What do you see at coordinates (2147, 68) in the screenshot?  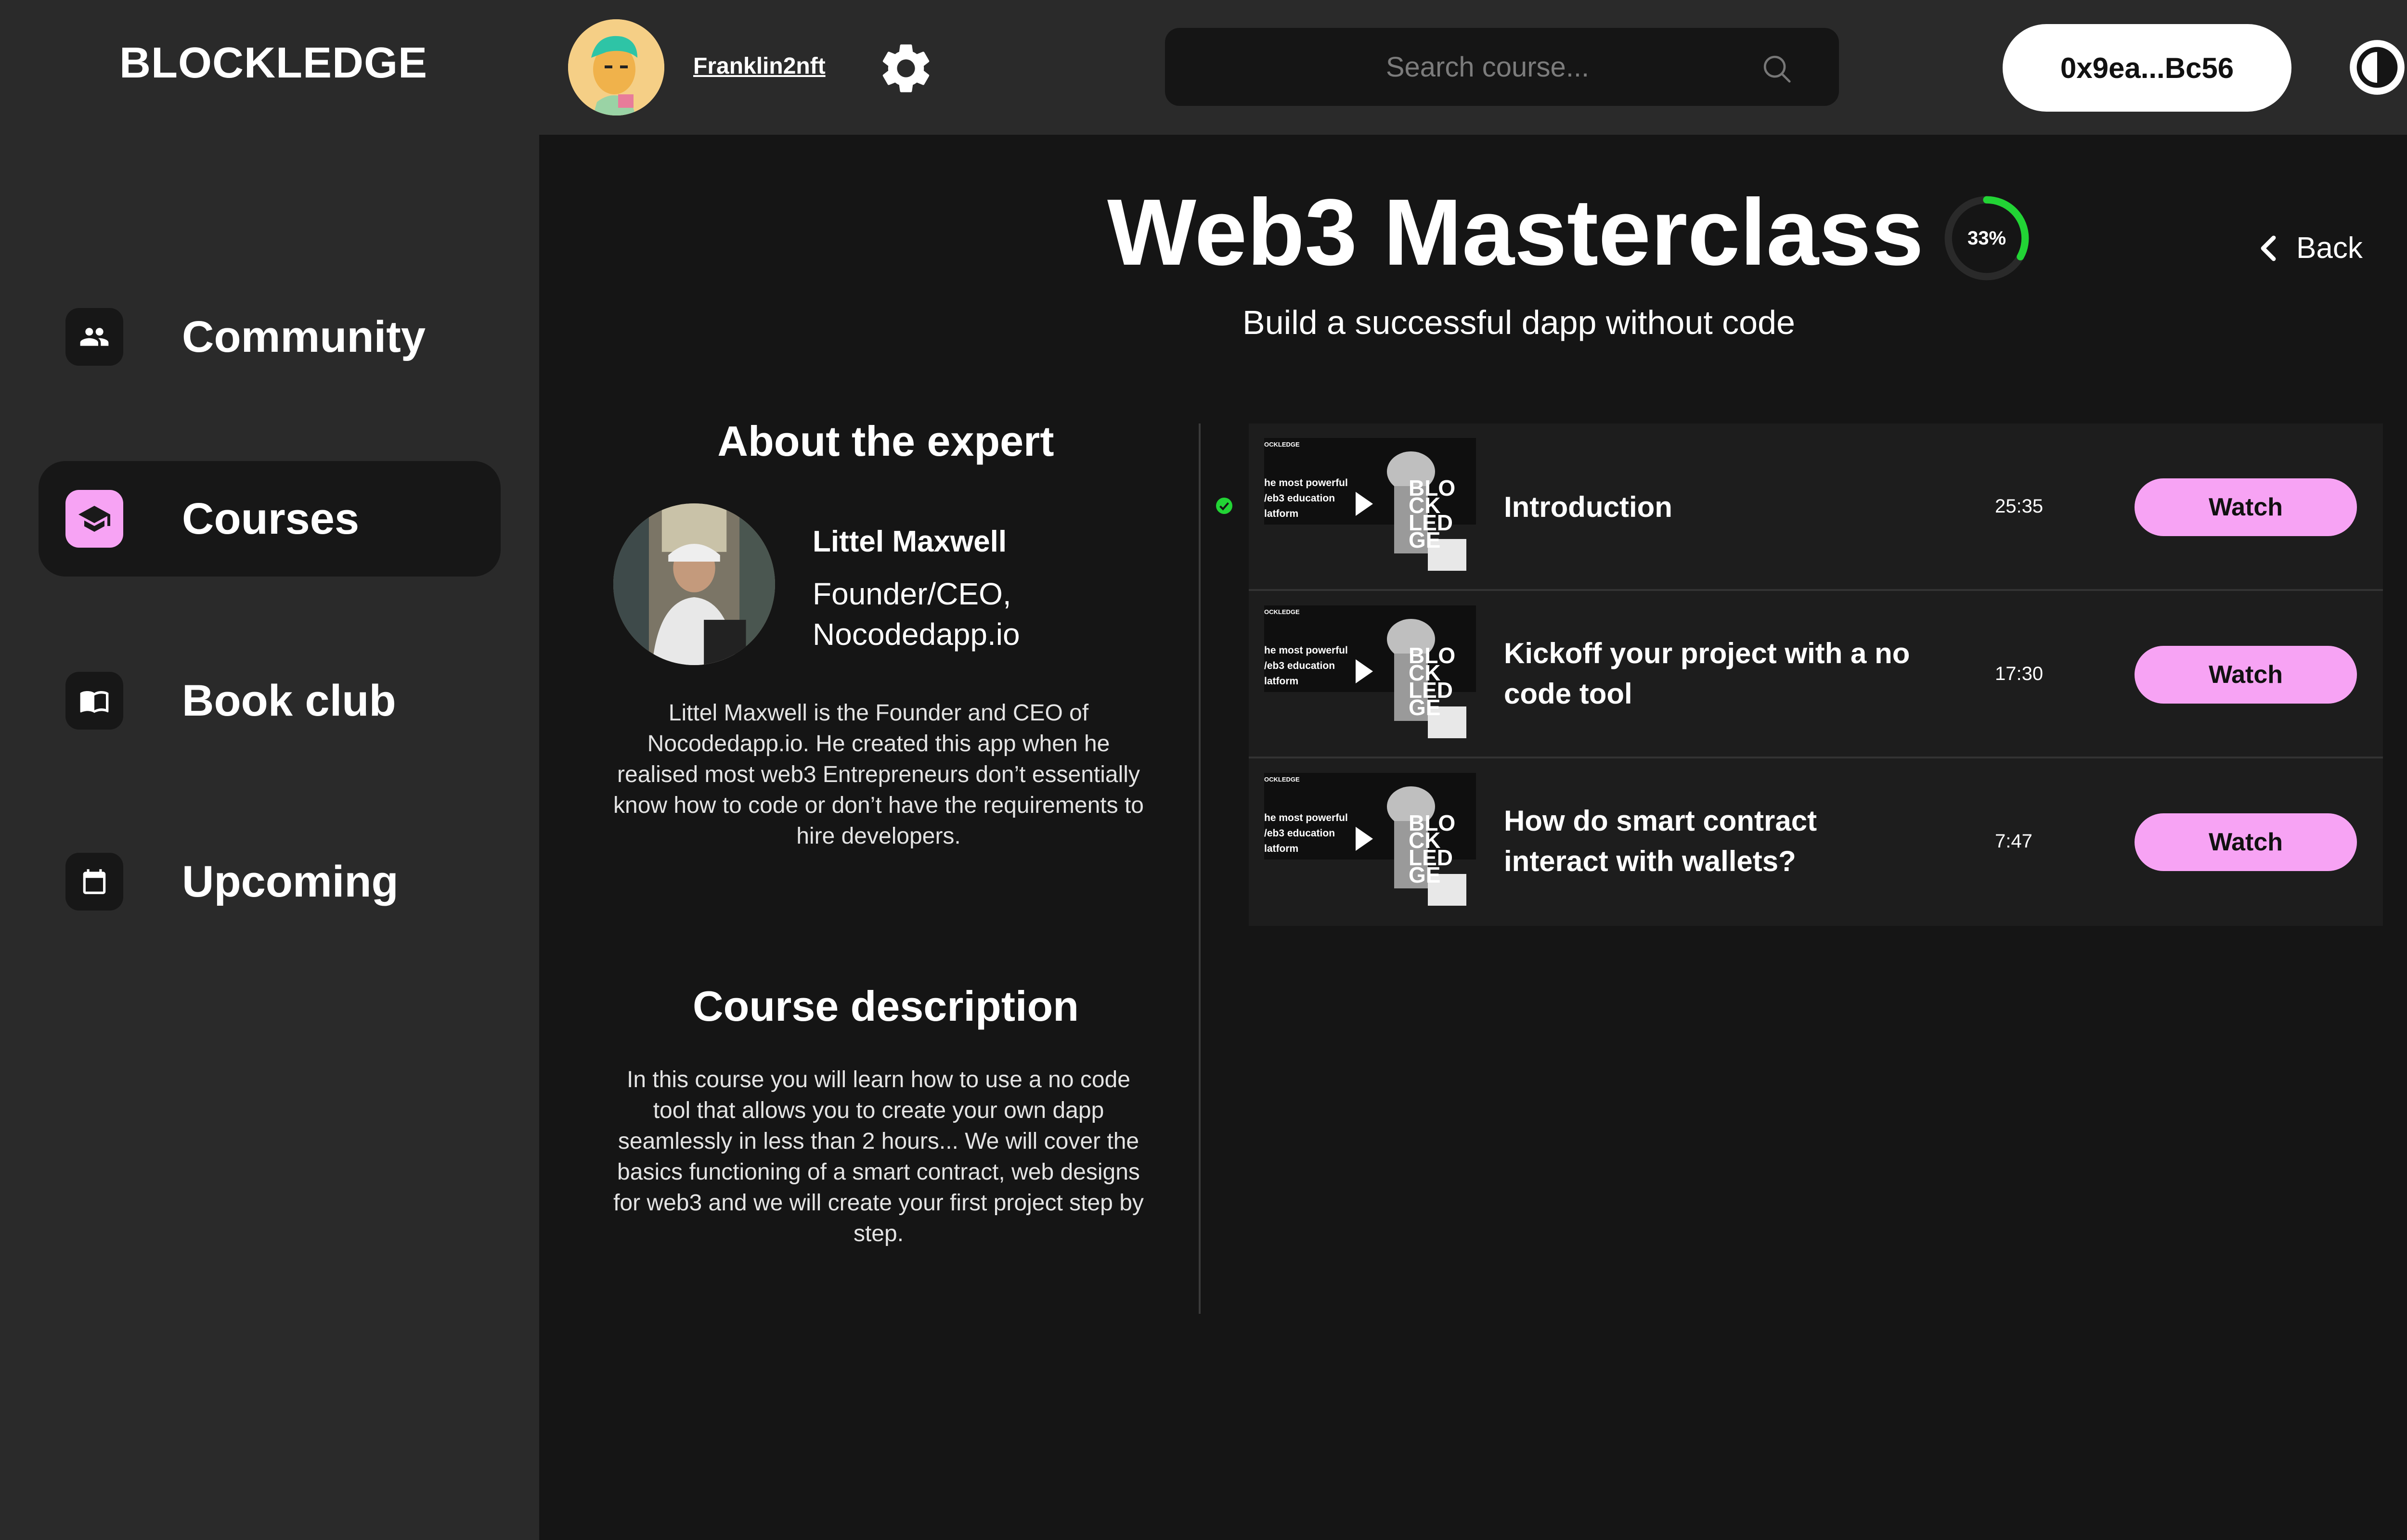 I see `wallet-address-button: 0x9ea...Bc56` at bounding box center [2147, 68].